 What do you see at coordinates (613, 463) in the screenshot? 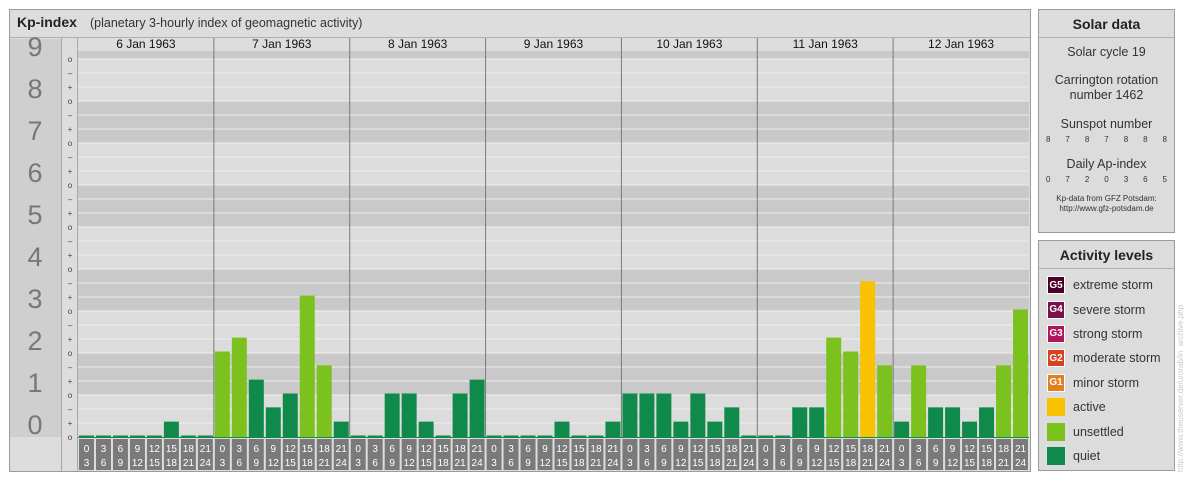
I see `time-slot-end: 24` at bounding box center [613, 463].